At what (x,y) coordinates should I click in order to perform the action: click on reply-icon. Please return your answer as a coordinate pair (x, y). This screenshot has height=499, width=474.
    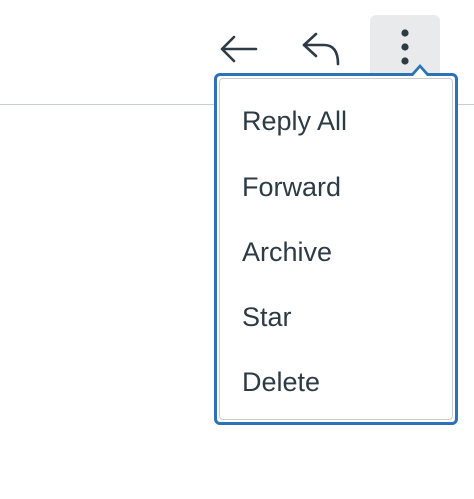
    Looking at the image, I should click on (321, 49).